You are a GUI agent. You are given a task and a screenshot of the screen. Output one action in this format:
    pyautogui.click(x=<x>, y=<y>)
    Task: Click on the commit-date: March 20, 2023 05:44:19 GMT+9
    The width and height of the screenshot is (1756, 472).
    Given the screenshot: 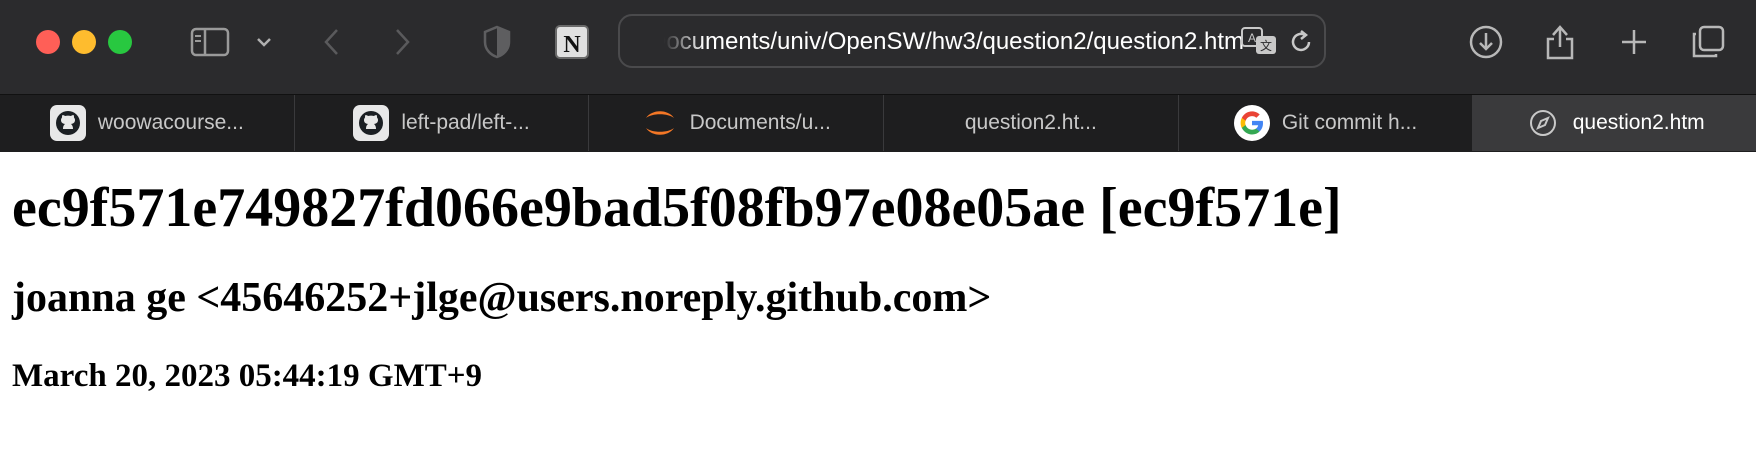 What is the action you would take?
    pyautogui.click(x=247, y=376)
    